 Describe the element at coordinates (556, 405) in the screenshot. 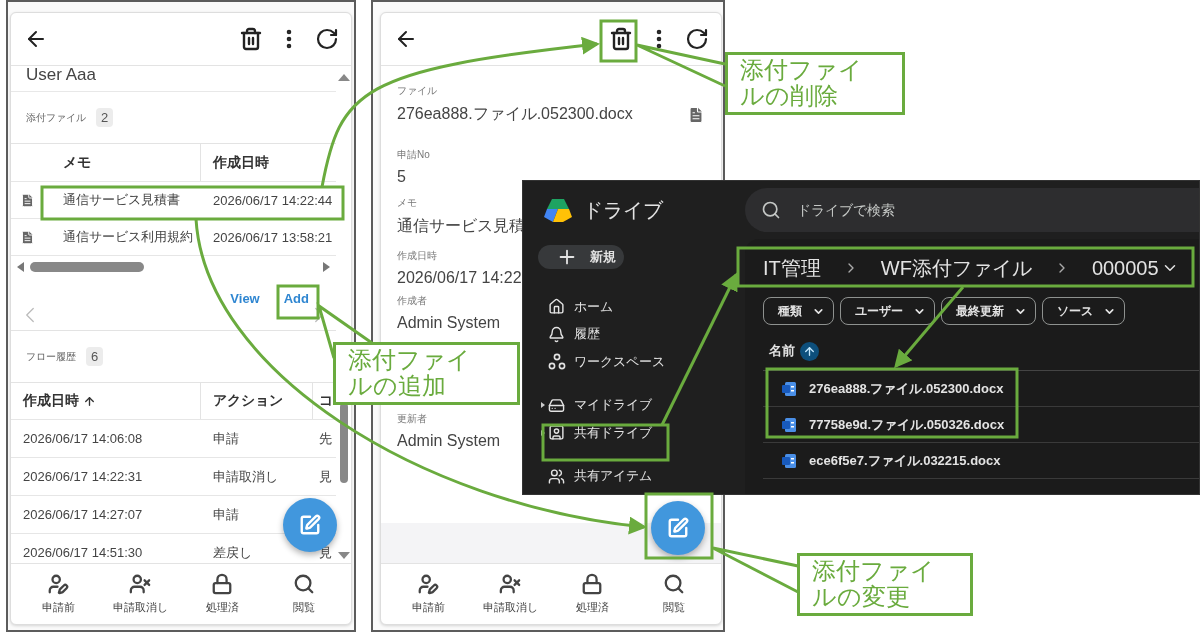

I see `drive-icon` at that location.